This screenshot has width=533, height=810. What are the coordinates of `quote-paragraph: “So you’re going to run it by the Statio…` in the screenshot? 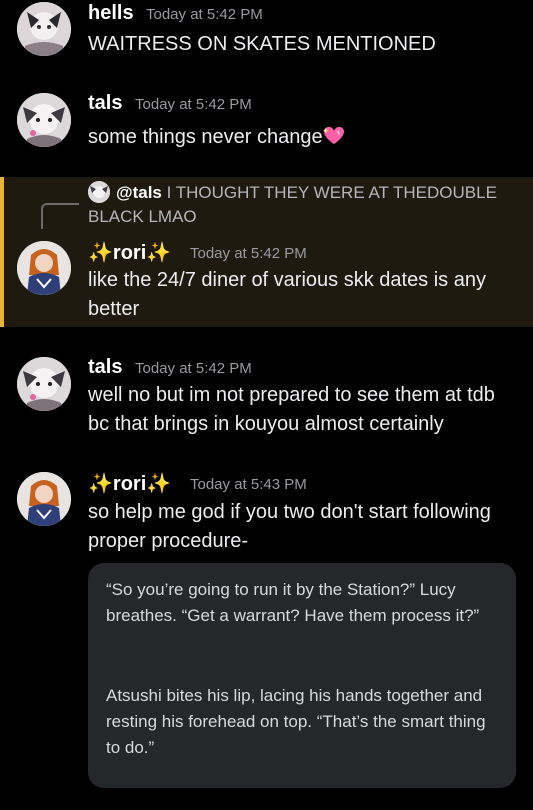 It's located at (293, 602).